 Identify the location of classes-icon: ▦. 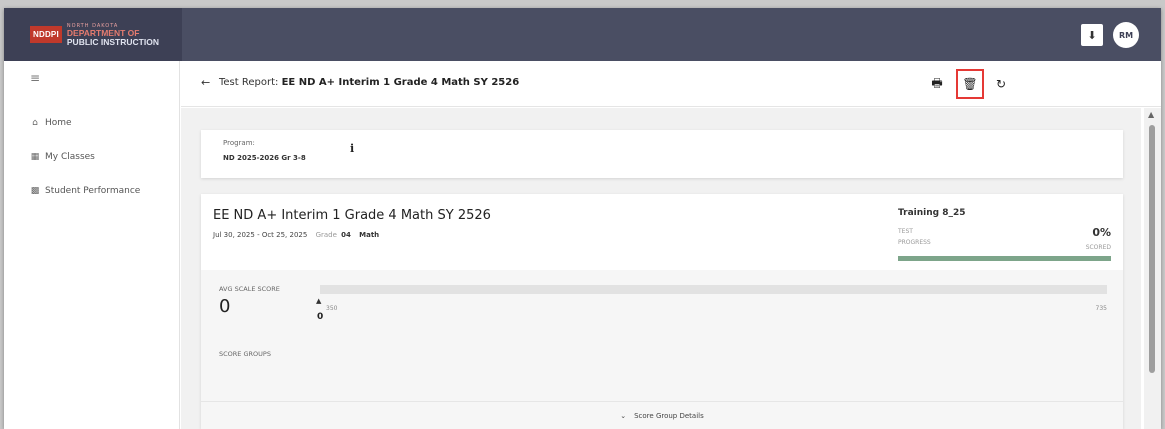
(35, 157).